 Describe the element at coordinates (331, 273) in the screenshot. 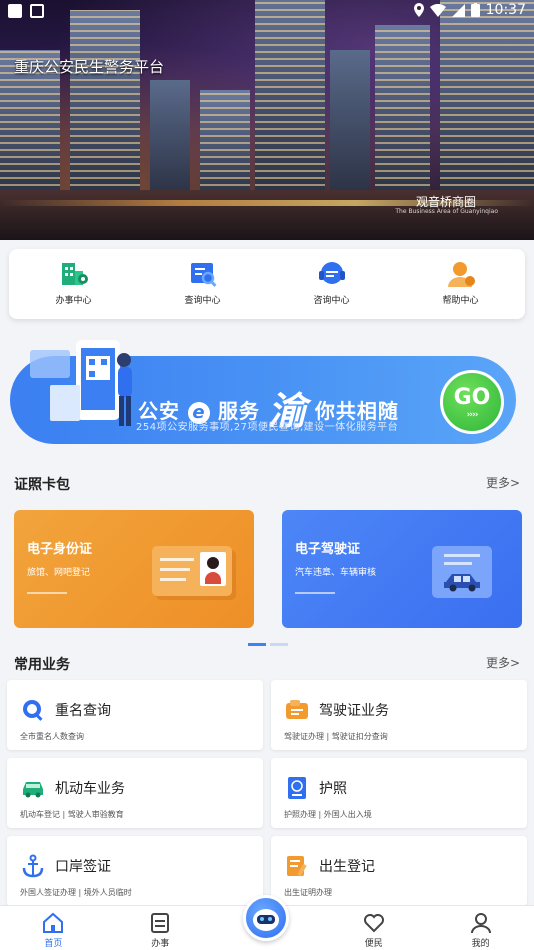

I see `headset-icon` at that location.